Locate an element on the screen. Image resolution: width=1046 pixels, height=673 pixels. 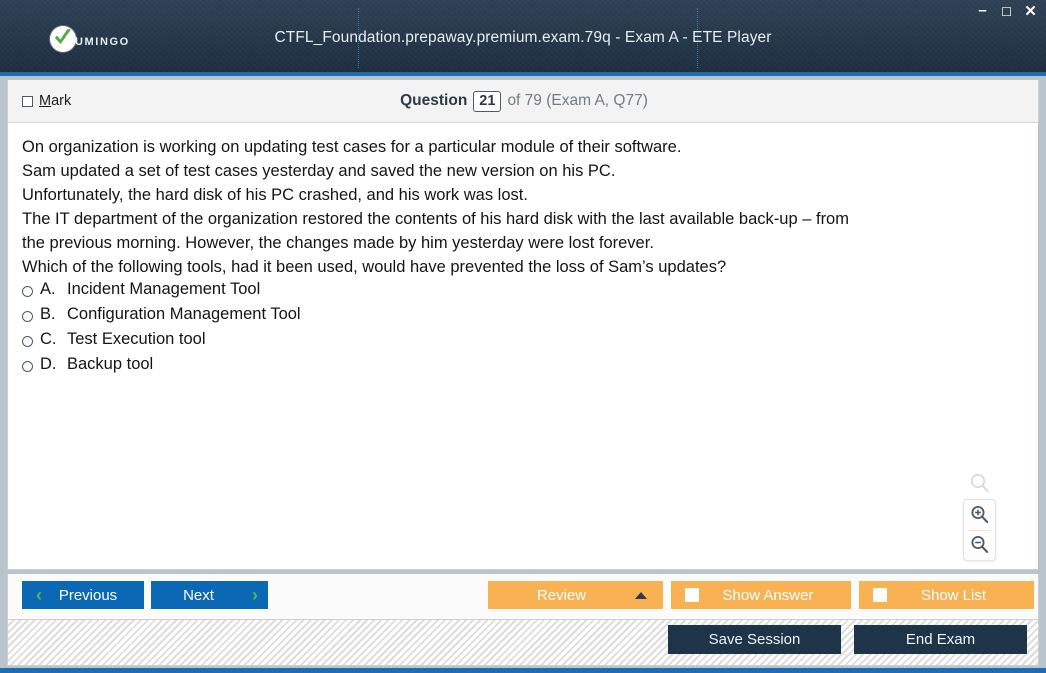
zoom-out-button is located at coordinates (979, 546).